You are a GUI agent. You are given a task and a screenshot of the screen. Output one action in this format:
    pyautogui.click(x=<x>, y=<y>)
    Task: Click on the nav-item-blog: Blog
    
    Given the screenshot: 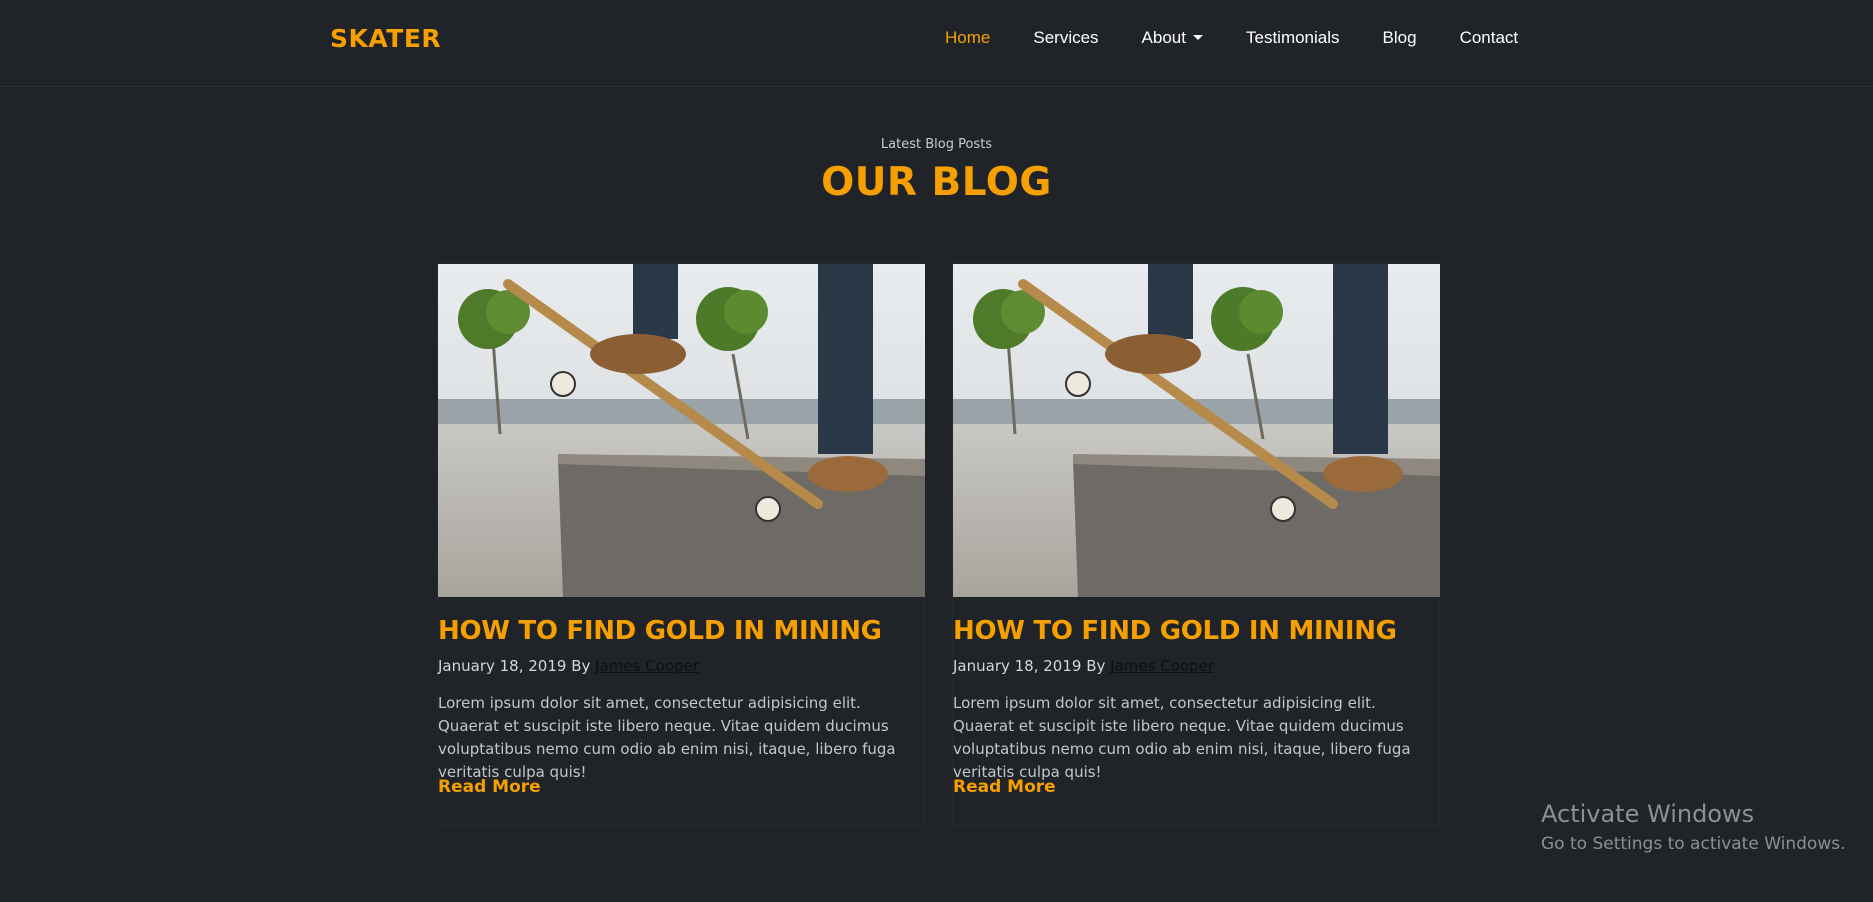 What is the action you would take?
    pyautogui.click(x=1400, y=38)
    